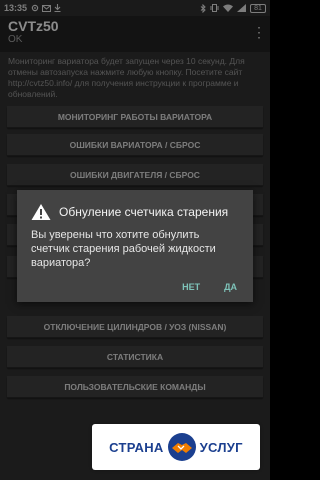 This screenshot has width=320, height=480. I want to click on dialog-yes-button: ДА, so click(230, 287).